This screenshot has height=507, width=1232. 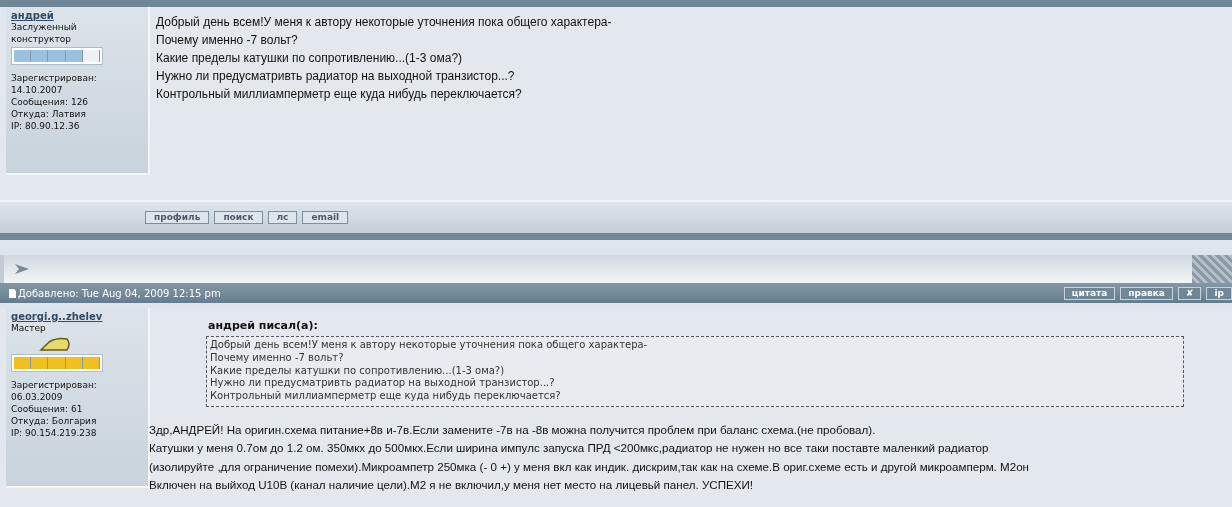 What do you see at coordinates (452, 485) in the screenshot?
I see `message-text: Включен на выйход U10В (канал наличие цели).М2 я не включил,у меня нет место на лицевьй панел. УСПЕХИ!` at bounding box center [452, 485].